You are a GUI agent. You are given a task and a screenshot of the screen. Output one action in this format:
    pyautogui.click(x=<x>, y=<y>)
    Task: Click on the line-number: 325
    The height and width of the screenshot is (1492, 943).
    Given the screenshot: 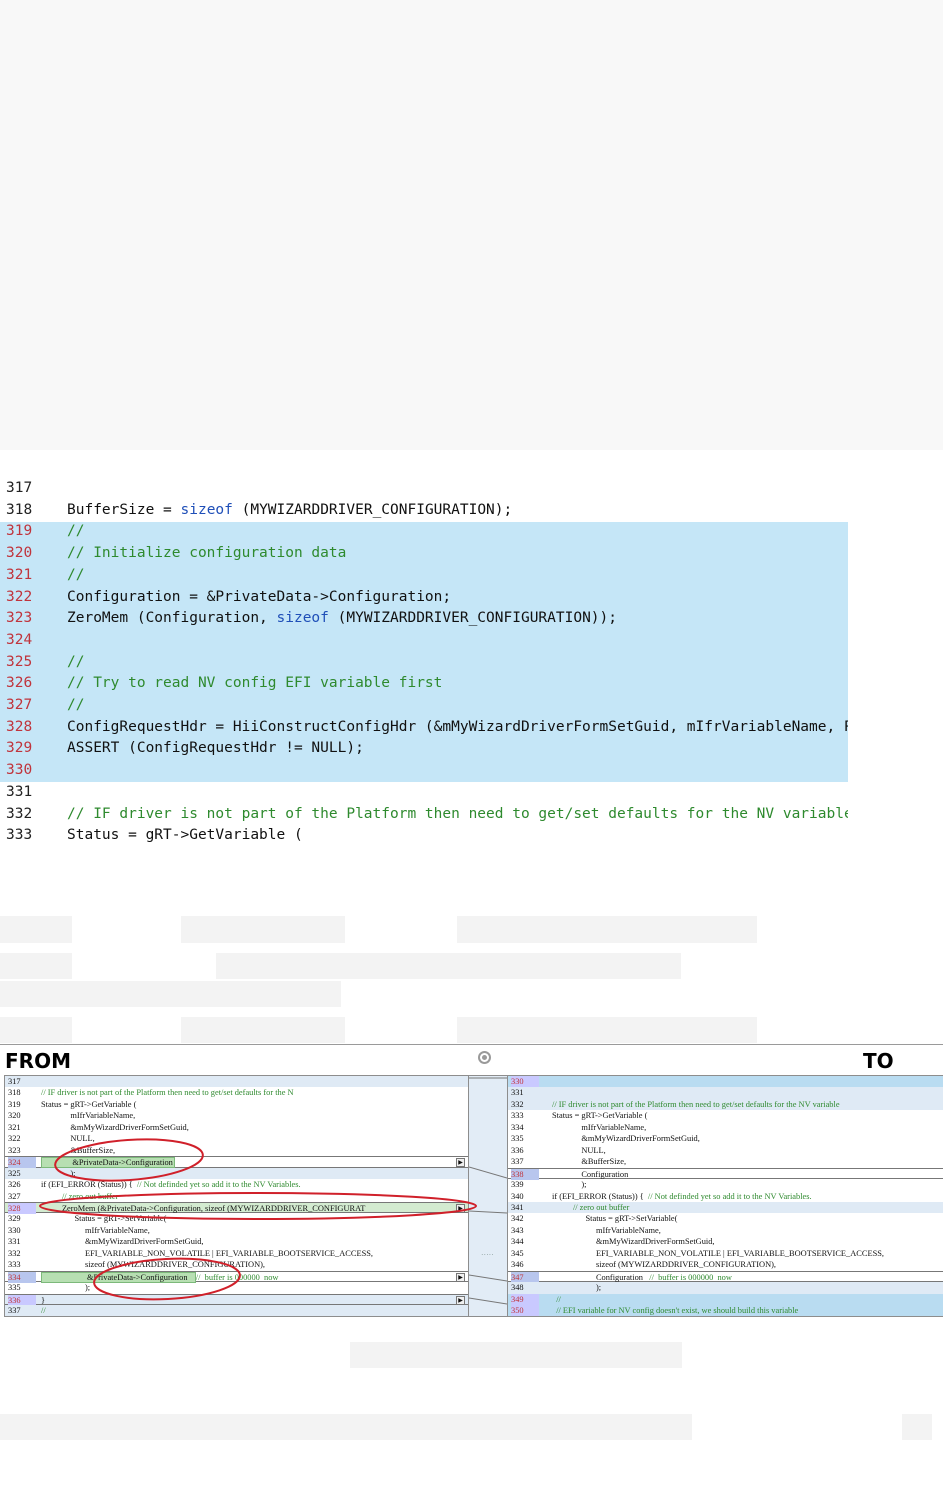 What is the action you would take?
    pyautogui.click(x=14, y=1173)
    